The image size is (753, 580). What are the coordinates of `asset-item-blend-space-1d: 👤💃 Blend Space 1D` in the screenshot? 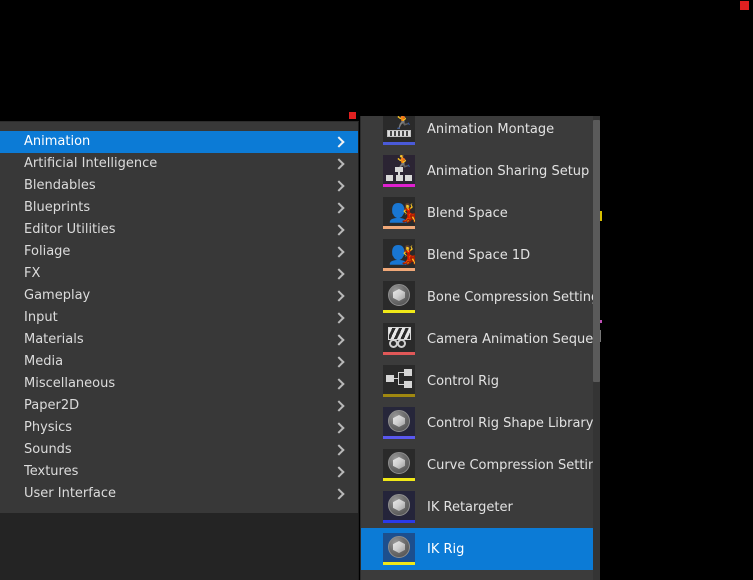 It's located at (480, 255).